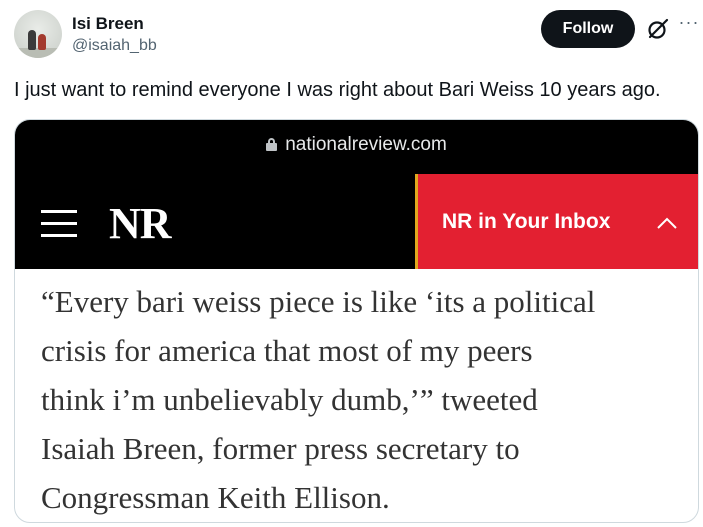 Image resolution: width=703 pixels, height=527 pixels. I want to click on chevron-up-icon, so click(667, 223).